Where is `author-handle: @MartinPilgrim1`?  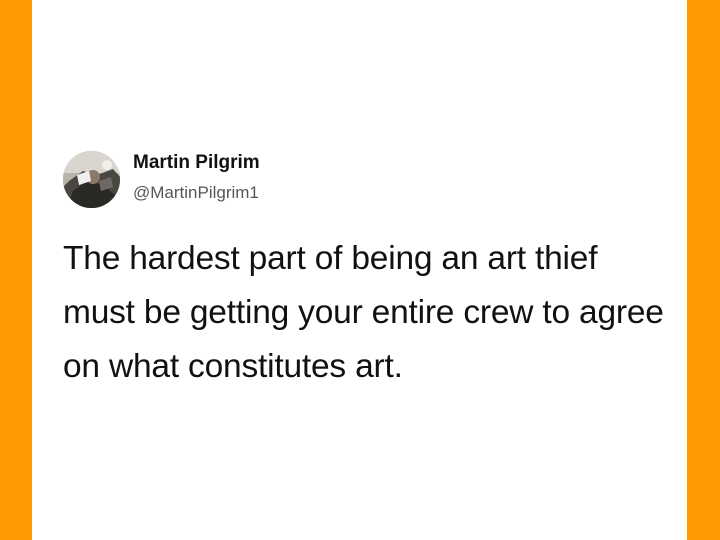 author-handle: @MartinPilgrim1 is located at coordinates (196, 193).